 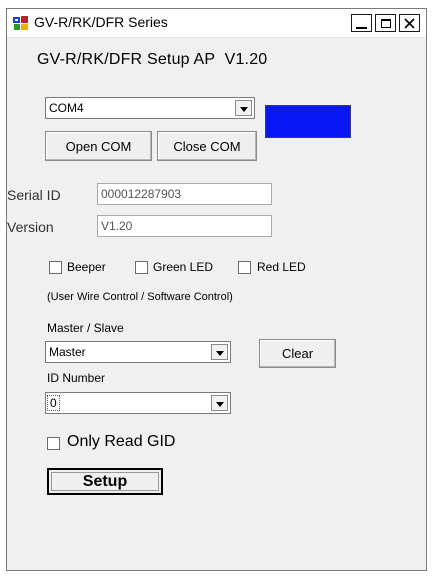 What do you see at coordinates (308, 121) in the screenshot?
I see `com-status-indicator` at bounding box center [308, 121].